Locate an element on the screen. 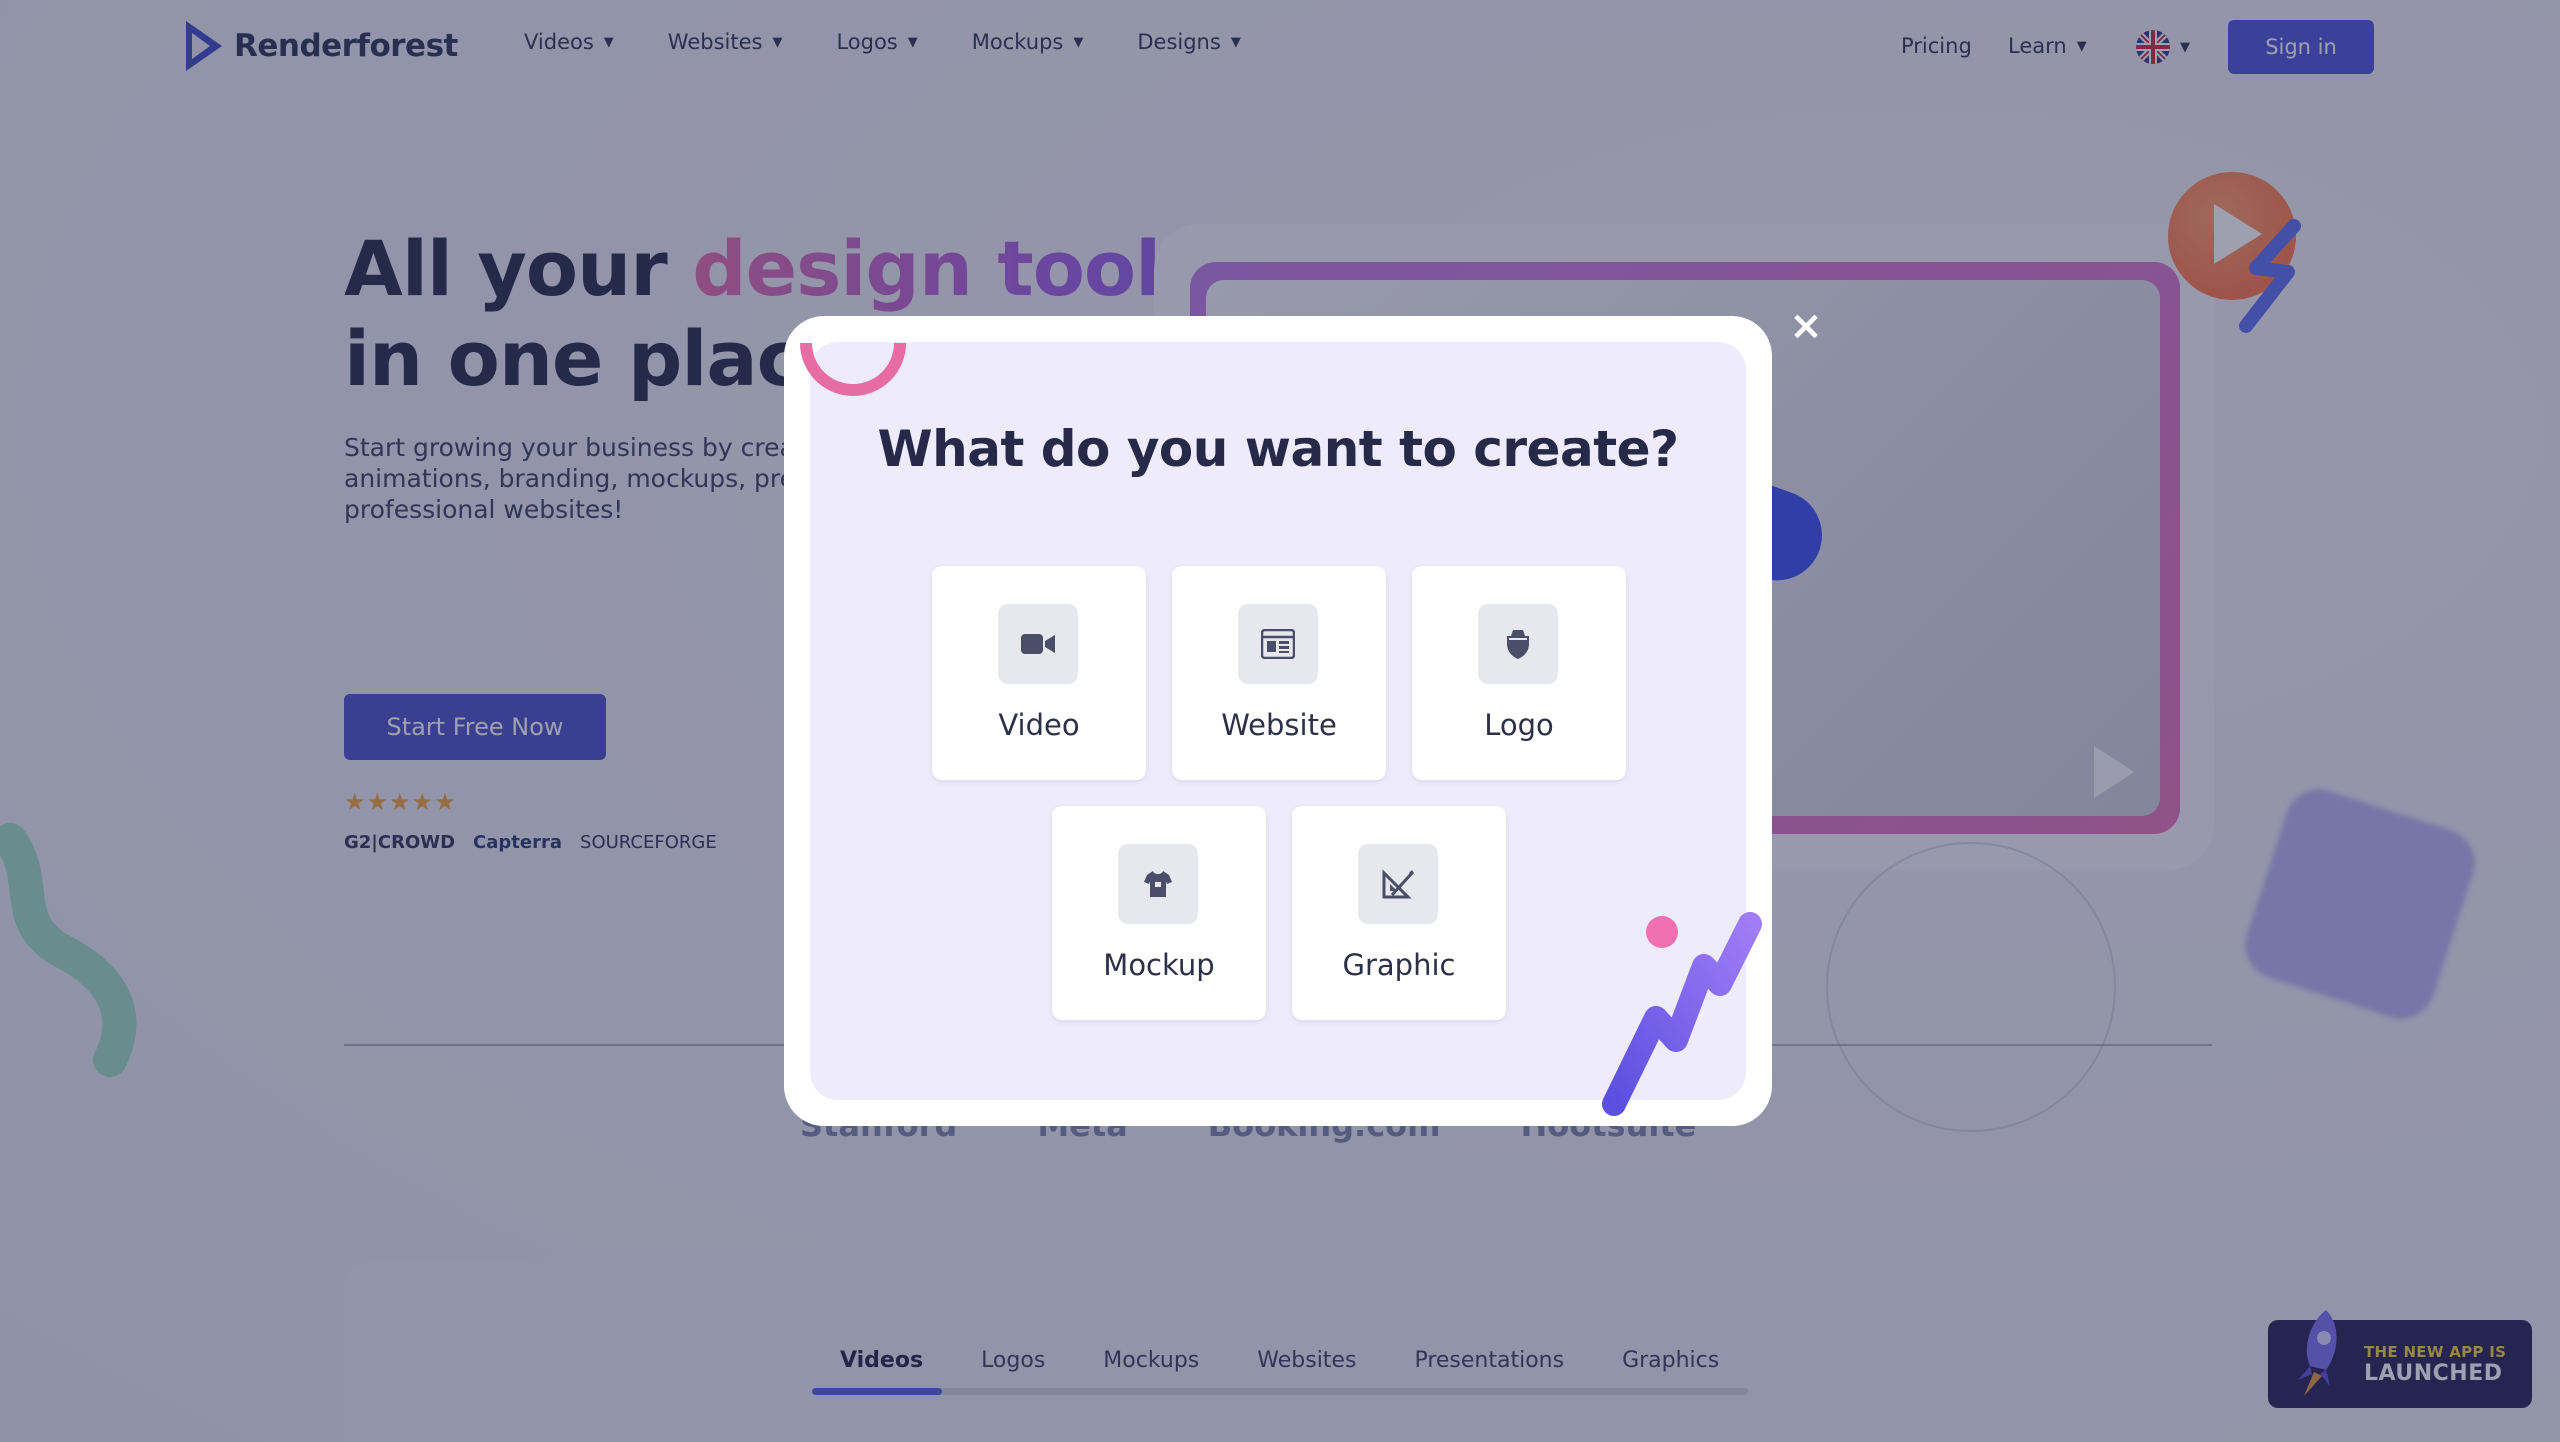  graphic-icon-box is located at coordinates (1398, 884).